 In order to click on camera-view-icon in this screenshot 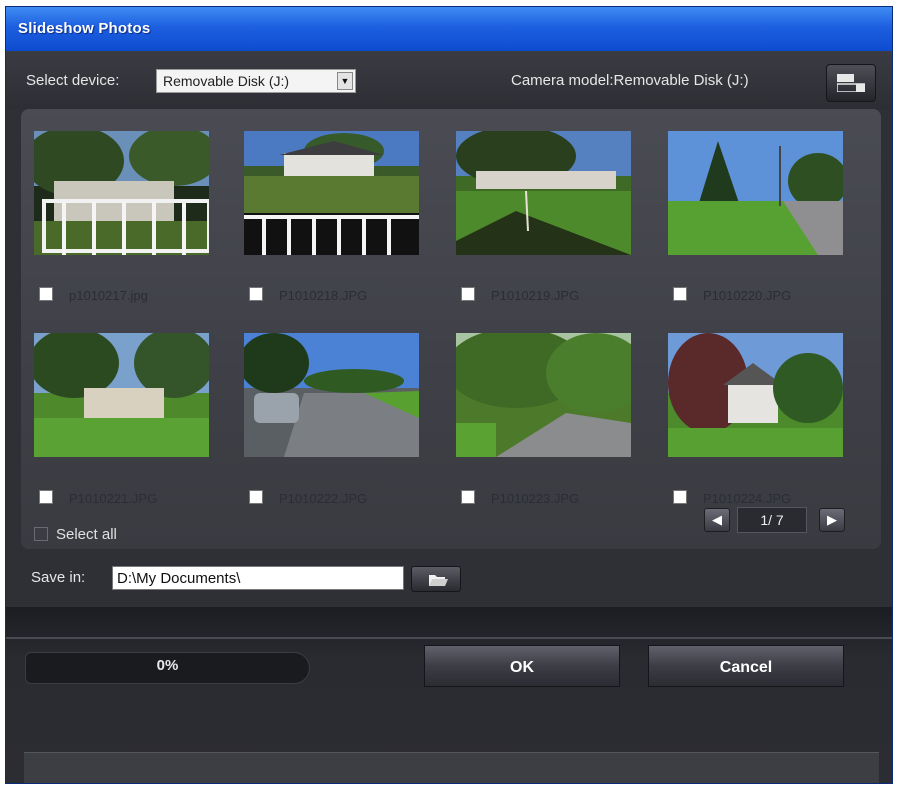, I will do `click(851, 83)`.